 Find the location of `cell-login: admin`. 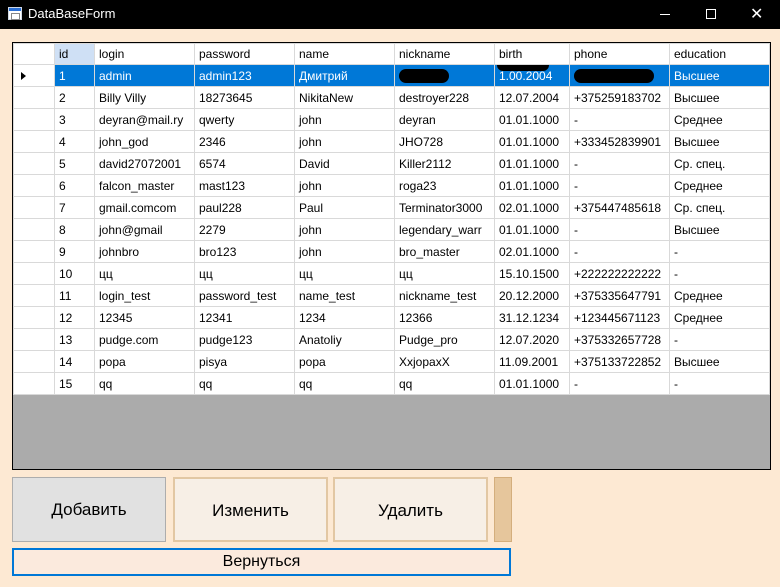

cell-login: admin is located at coordinates (144, 75).